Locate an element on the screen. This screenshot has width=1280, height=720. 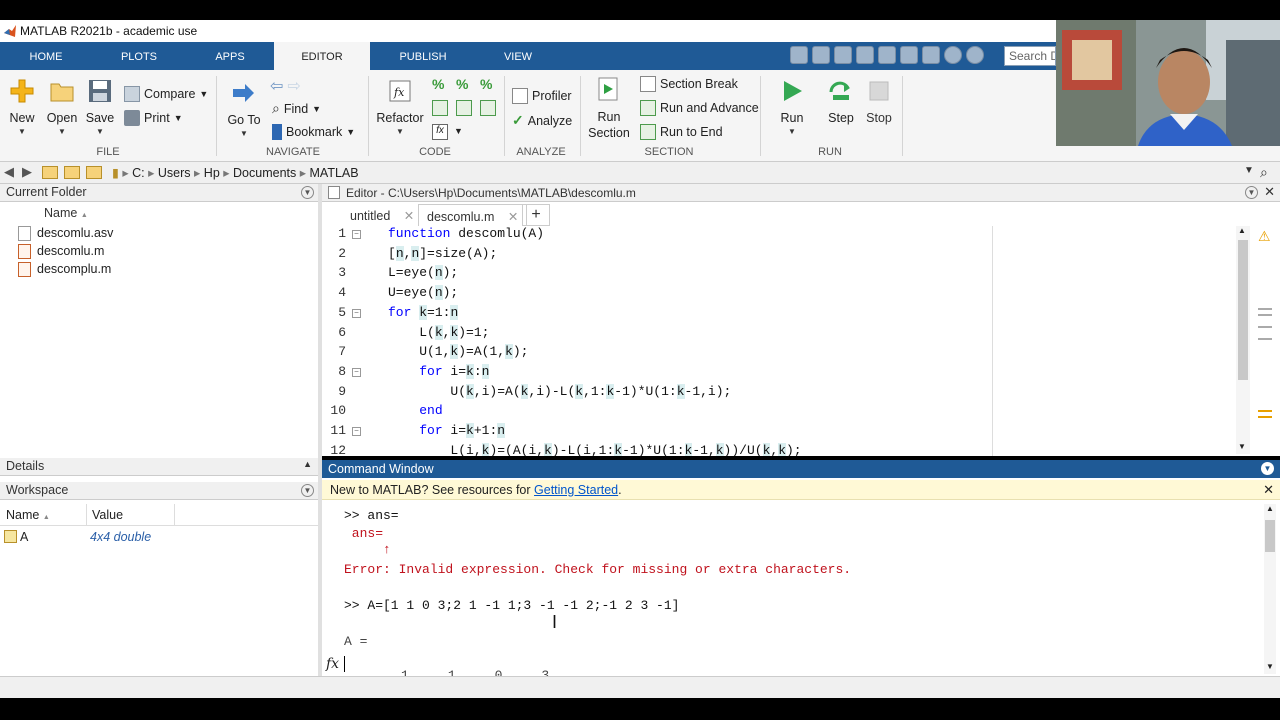
section-break-button: Section Break is located at coordinates (689, 84).